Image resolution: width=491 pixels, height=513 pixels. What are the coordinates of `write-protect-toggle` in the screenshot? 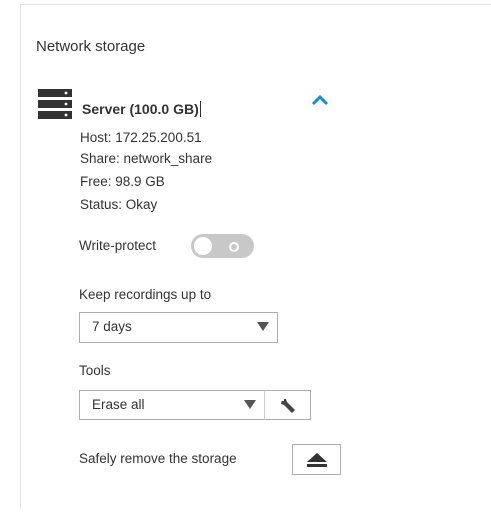 It's located at (222, 246).